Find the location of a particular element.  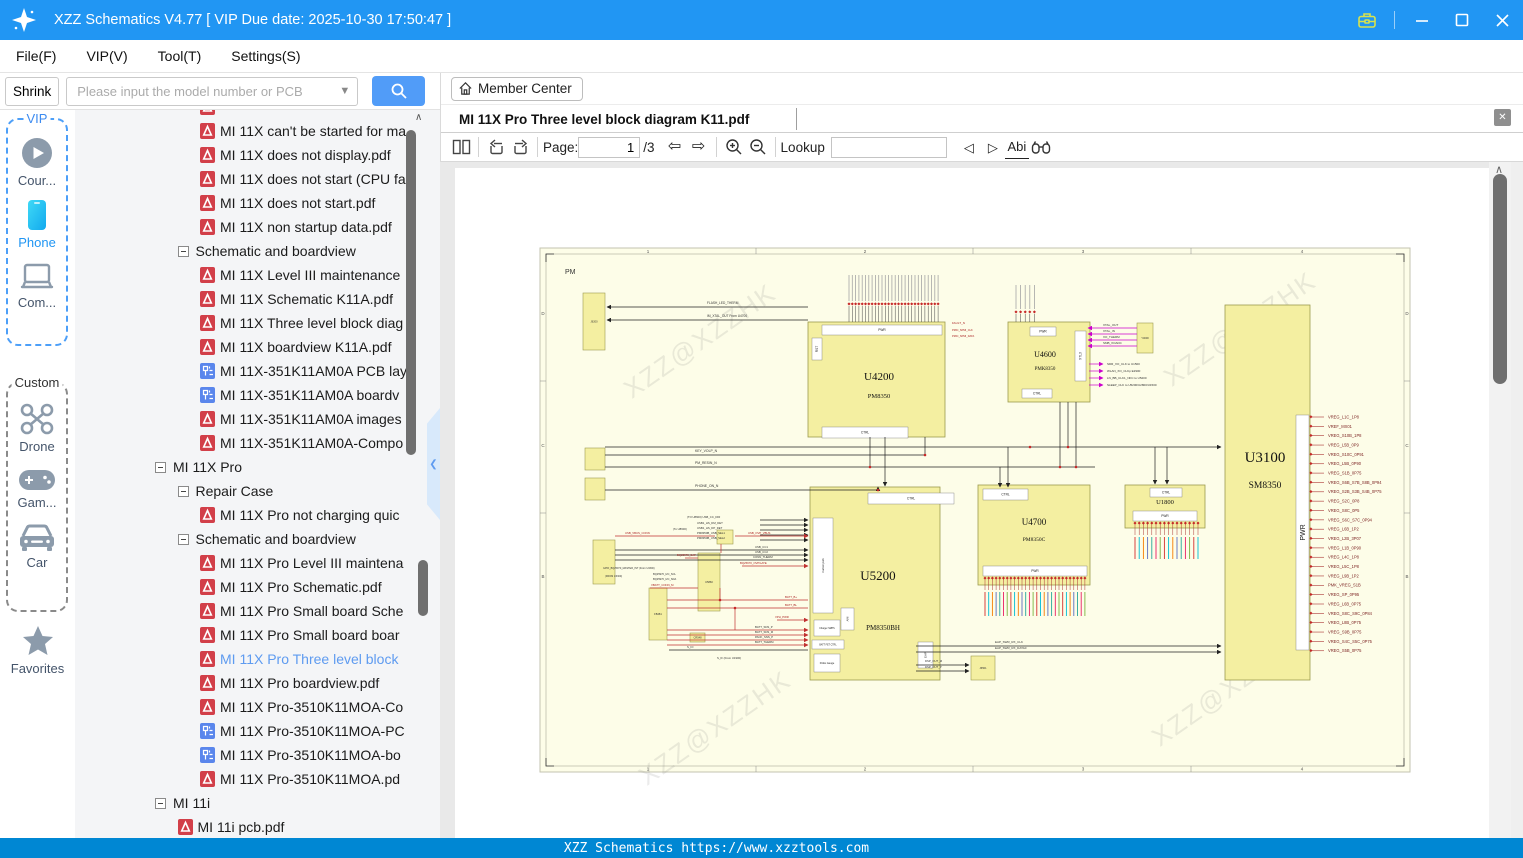

svg-text: U4600 is located at coordinates (1045, 354).